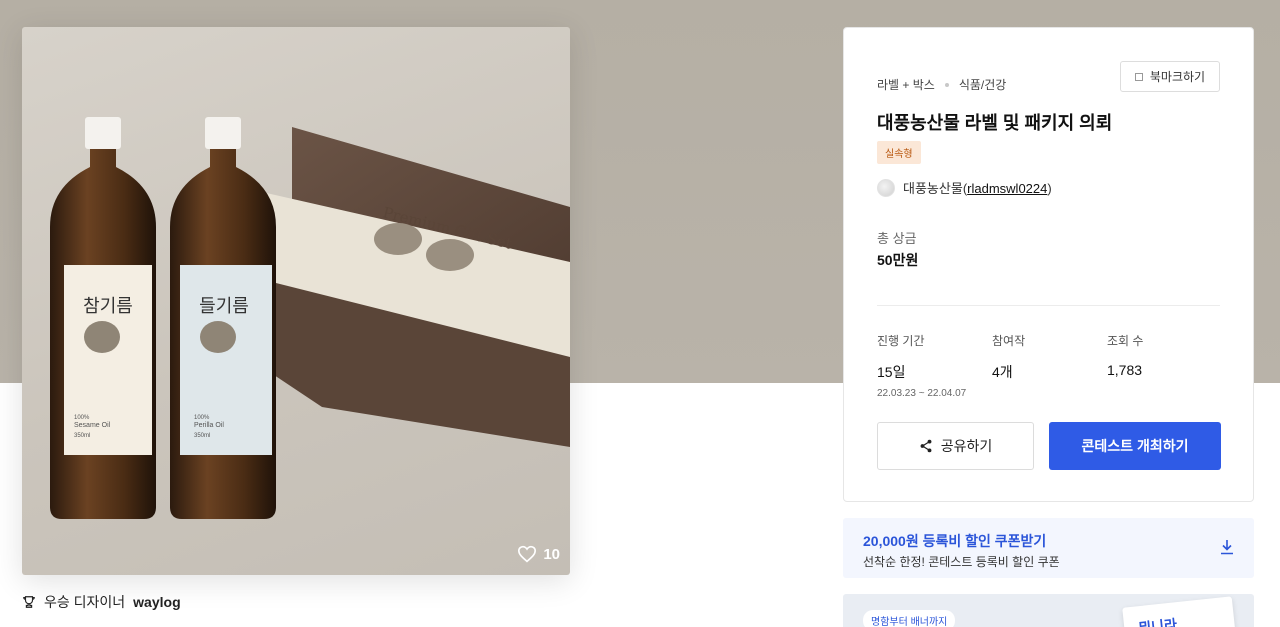 This screenshot has height=627, width=1280. I want to click on bottle-sesame: 참기름 100% Sesame Oil 350ml, so click(103, 318).